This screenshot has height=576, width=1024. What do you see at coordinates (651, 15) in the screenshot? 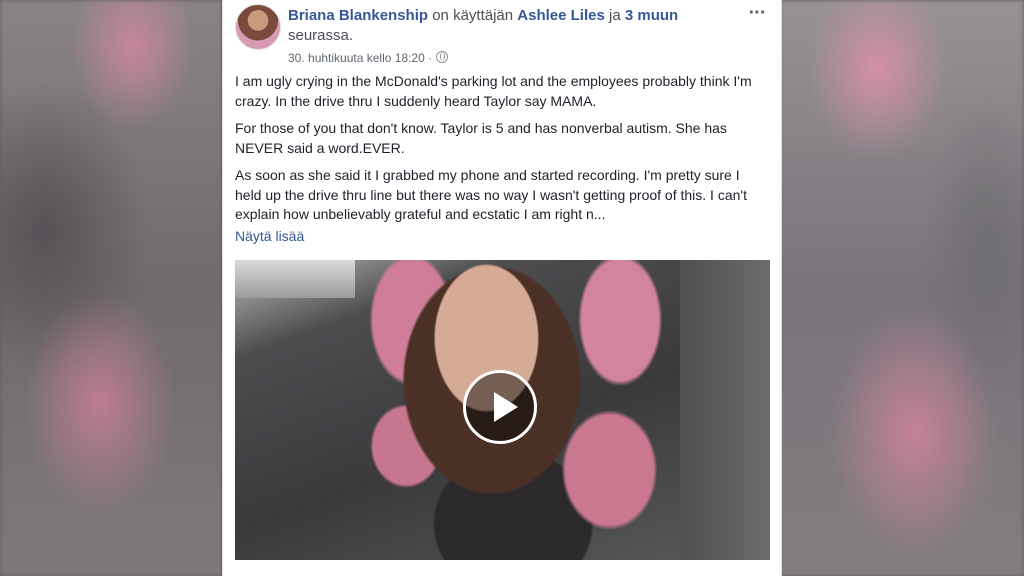
I see `others-link: 3 muun` at bounding box center [651, 15].